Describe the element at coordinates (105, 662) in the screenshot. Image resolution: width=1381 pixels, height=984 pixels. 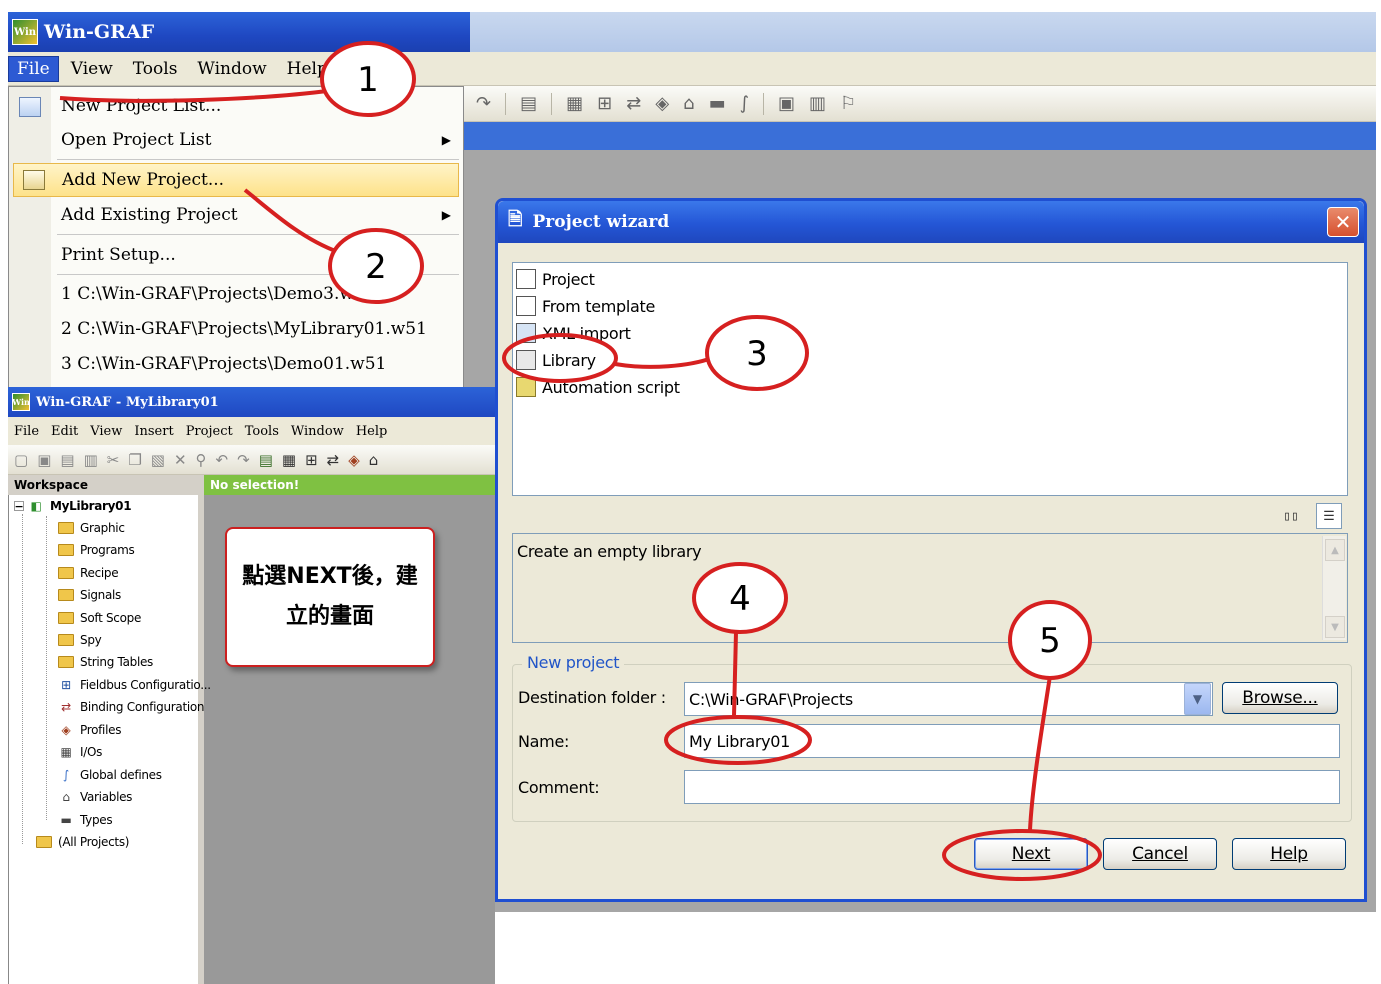
I see `tree-item-string-tables: String Tables` at that location.